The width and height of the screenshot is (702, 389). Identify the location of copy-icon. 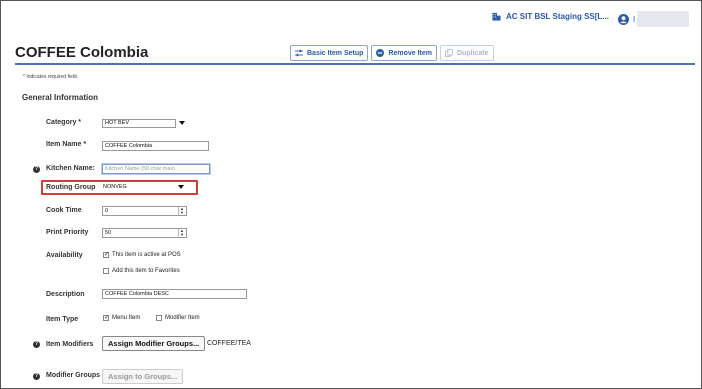
(449, 53).